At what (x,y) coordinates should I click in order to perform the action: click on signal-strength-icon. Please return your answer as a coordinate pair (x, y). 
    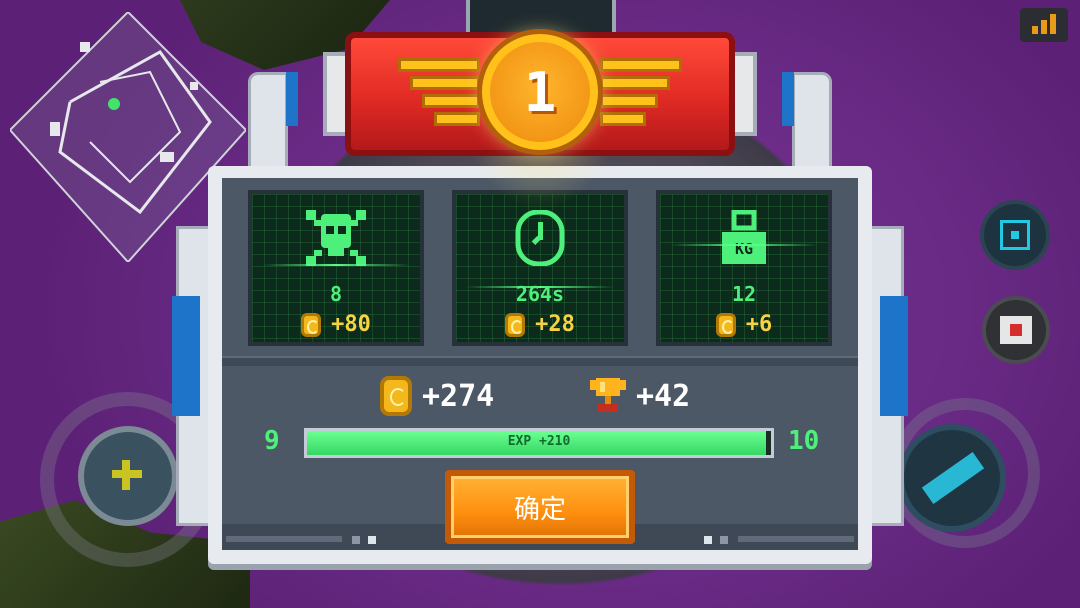
    Looking at the image, I should click on (1044, 25).